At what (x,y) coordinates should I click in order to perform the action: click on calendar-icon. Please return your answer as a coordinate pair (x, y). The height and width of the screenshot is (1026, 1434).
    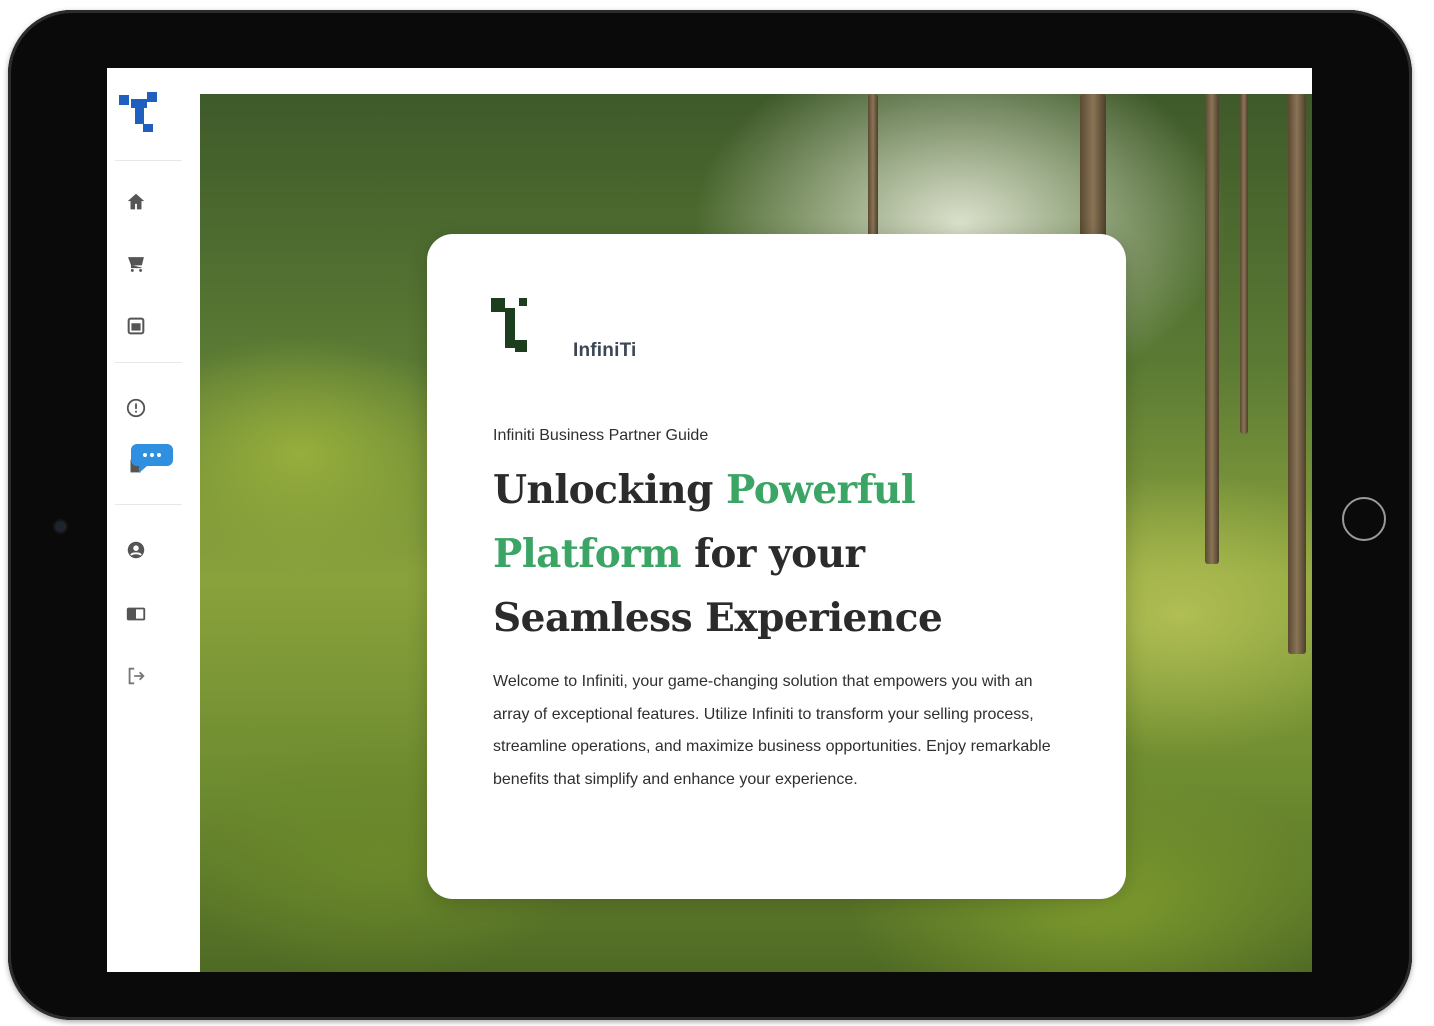
    Looking at the image, I should click on (136, 326).